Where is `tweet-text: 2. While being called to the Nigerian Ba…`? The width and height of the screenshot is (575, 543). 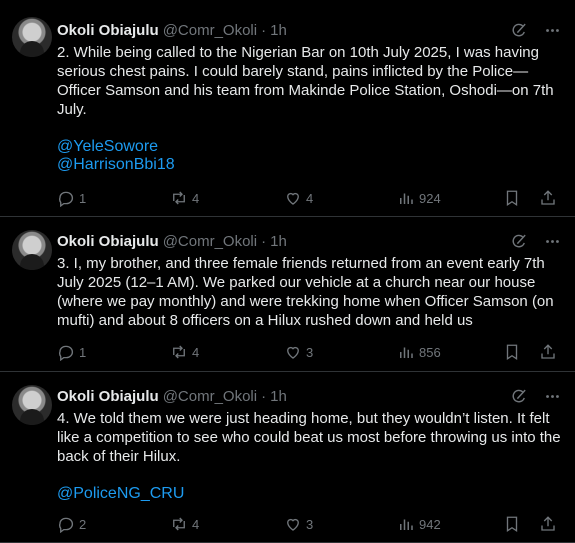 tweet-text: 2. While being called to the Nigerian Ba… is located at coordinates (307, 81).